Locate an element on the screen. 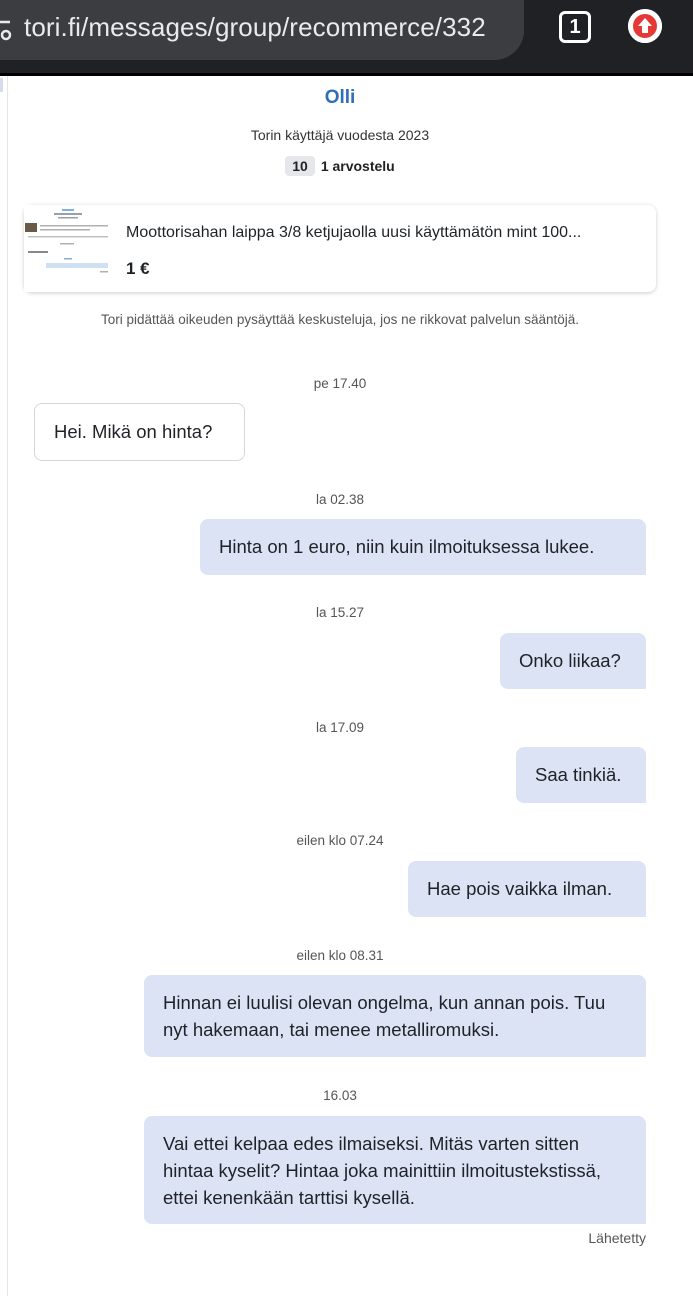 This screenshot has height=1296, width=693. arrow-up-icon is located at coordinates (645, 26).